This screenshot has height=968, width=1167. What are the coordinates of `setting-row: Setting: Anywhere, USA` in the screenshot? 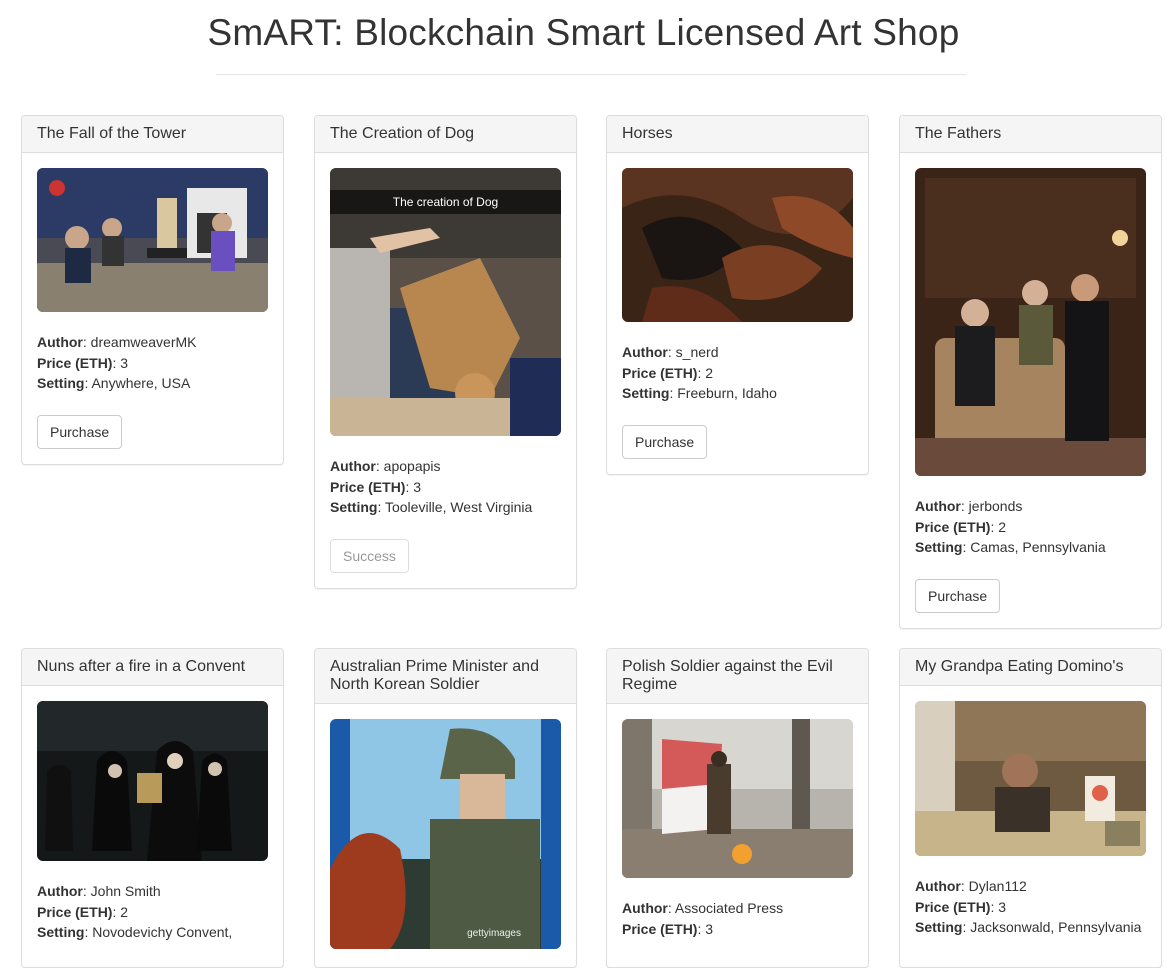 It's located at (114, 383).